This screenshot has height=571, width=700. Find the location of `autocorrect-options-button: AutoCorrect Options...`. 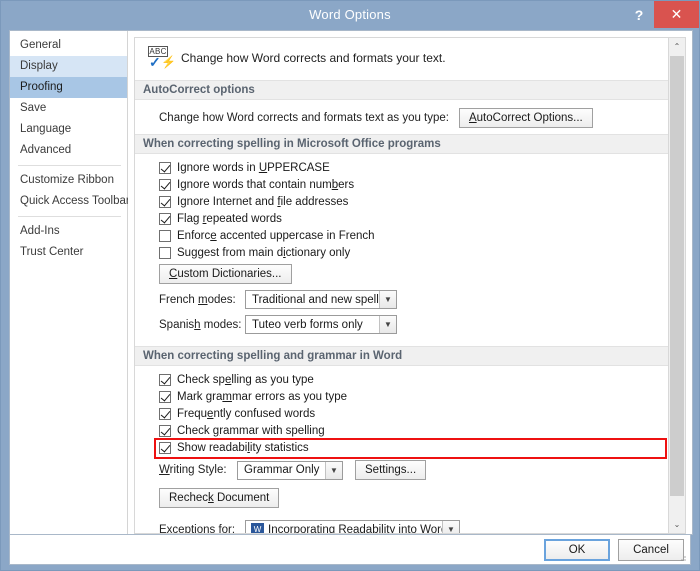

autocorrect-options-button: AutoCorrect Options... is located at coordinates (525, 118).